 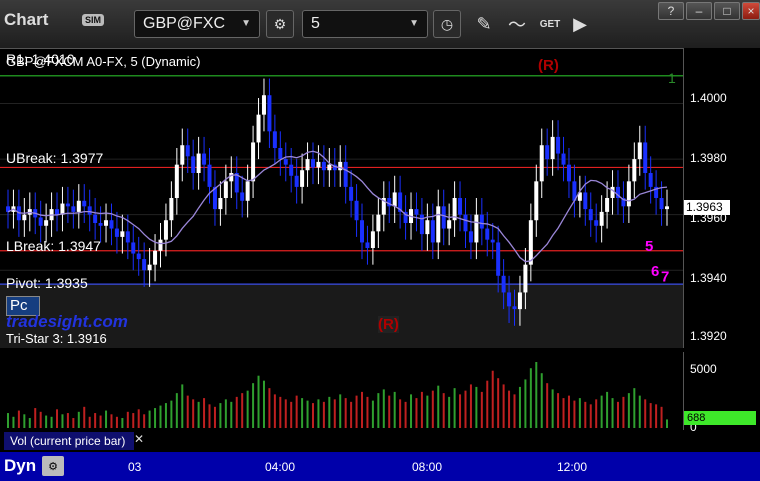 What do you see at coordinates (280, 24) in the screenshot?
I see `settings-gear-icon: ⚙` at bounding box center [280, 24].